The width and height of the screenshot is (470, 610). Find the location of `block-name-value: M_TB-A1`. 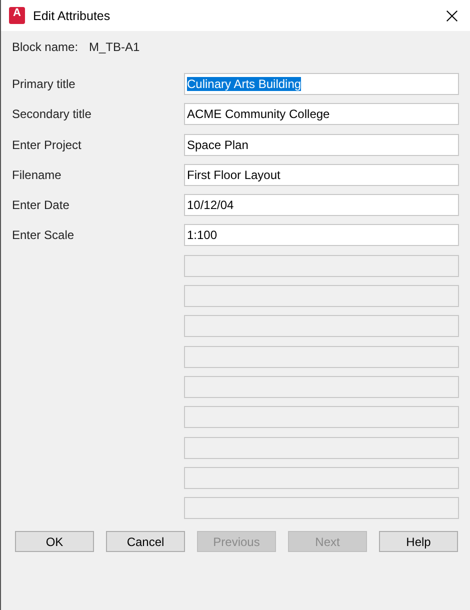

block-name-value: M_TB-A1 is located at coordinates (114, 47).